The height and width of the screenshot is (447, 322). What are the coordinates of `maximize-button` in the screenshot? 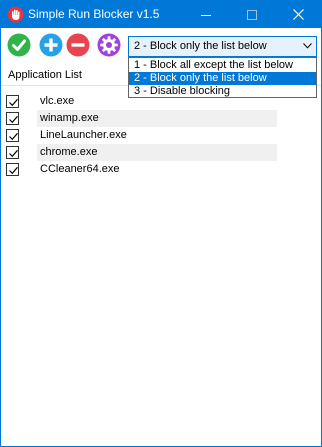 It's located at (252, 14).